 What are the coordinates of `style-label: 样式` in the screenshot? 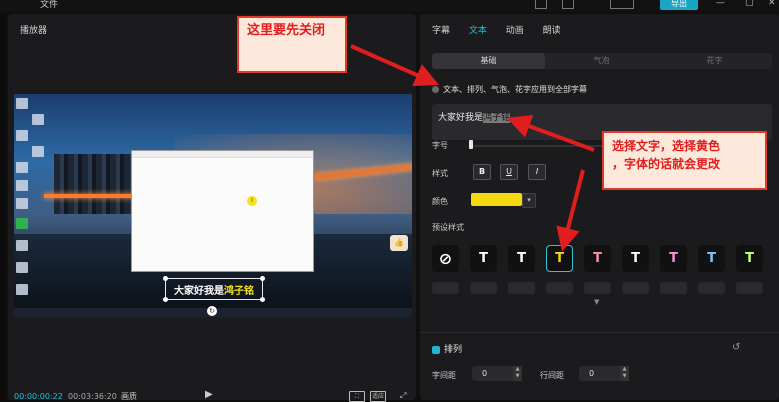 It's located at (440, 173).